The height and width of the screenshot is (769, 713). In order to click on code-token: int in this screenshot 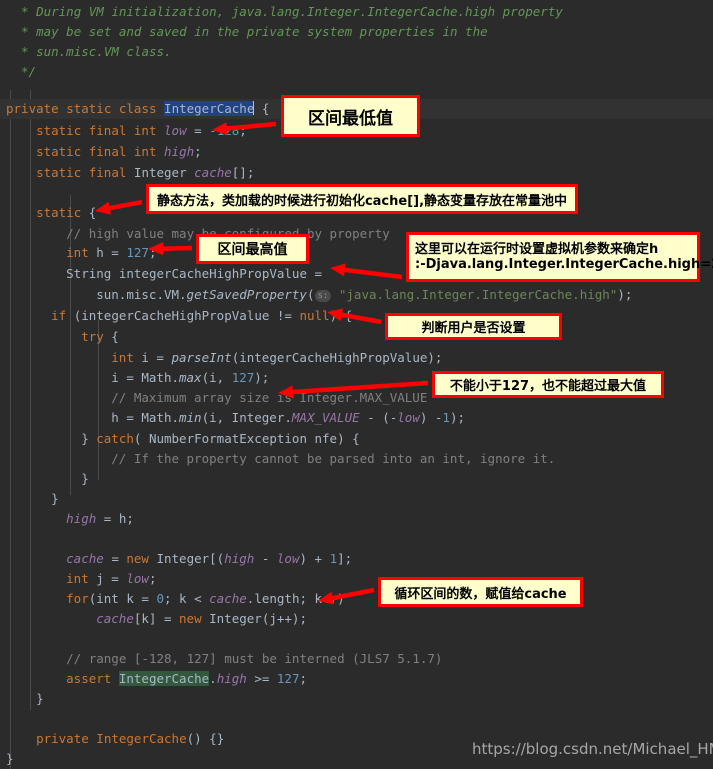, I will do `click(77, 252)`.